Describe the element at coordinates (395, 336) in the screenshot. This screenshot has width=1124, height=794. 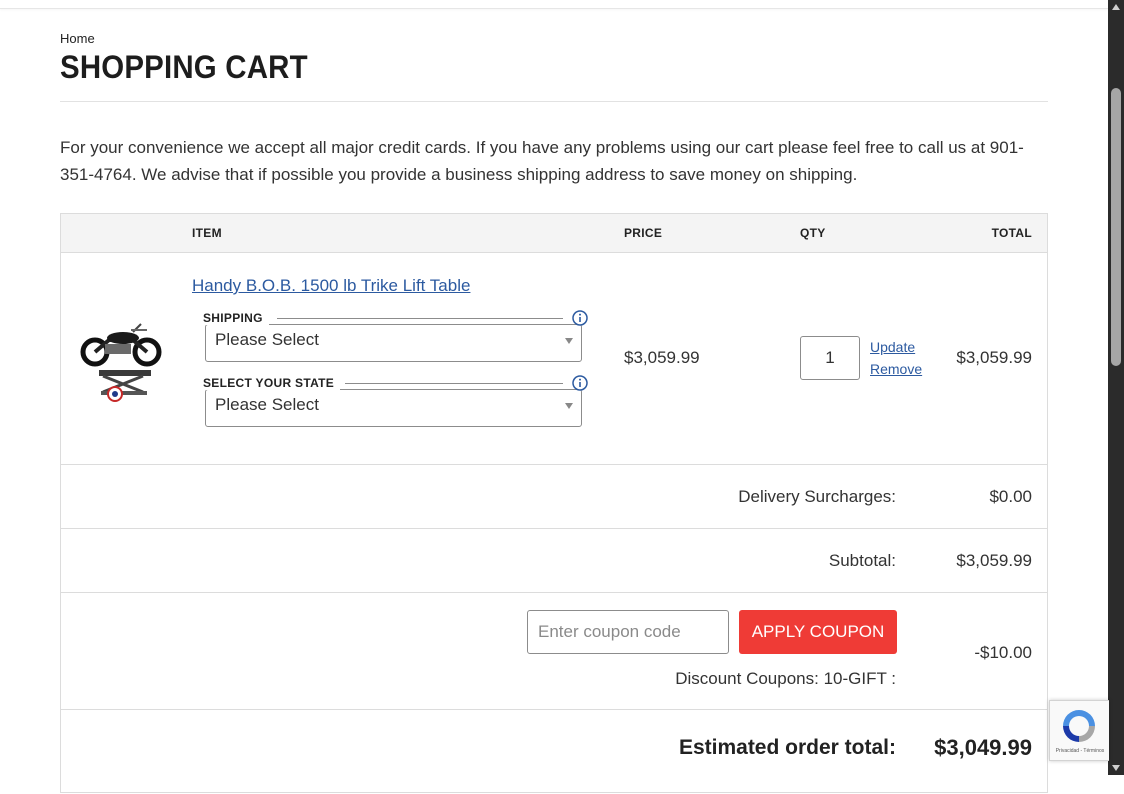
I see `shipping-select: SHIPPING Please Select` at that location.